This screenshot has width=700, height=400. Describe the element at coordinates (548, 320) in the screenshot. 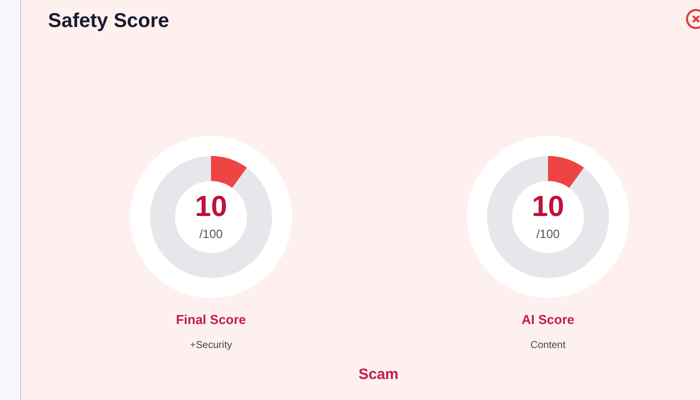

I see `score-label: AI Score` at that location.